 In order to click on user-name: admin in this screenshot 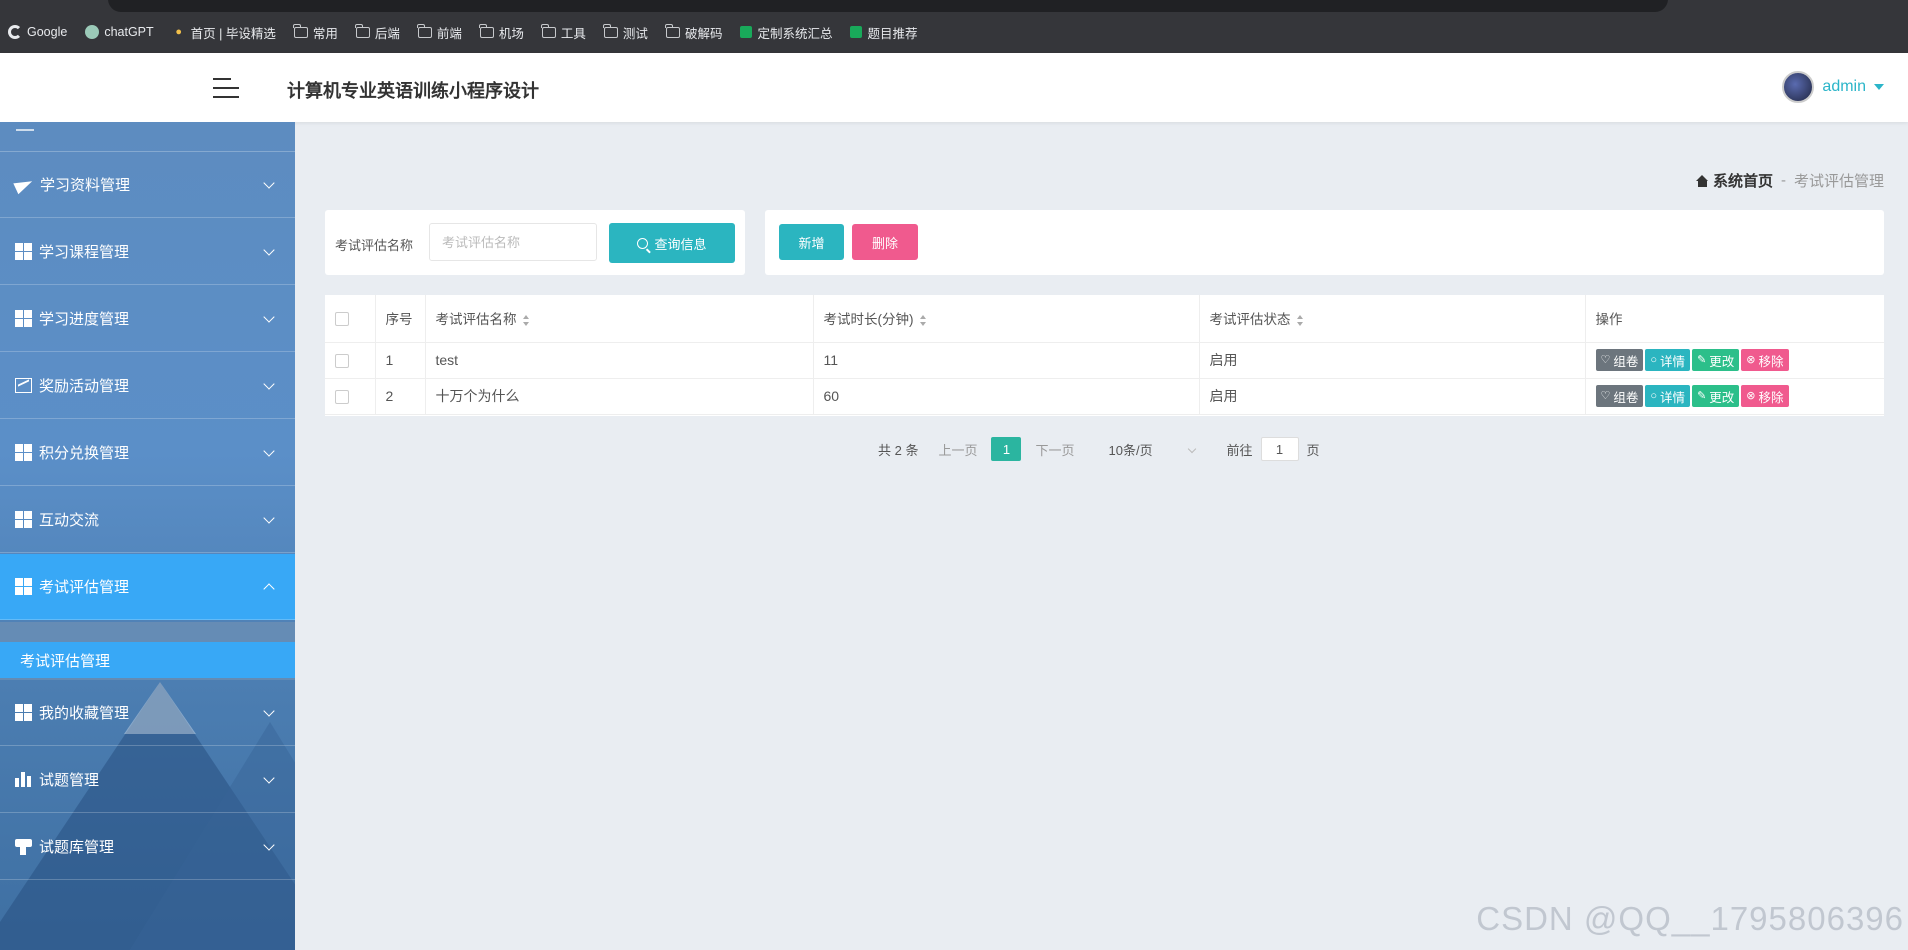, I will do `click(1844, 86)`.